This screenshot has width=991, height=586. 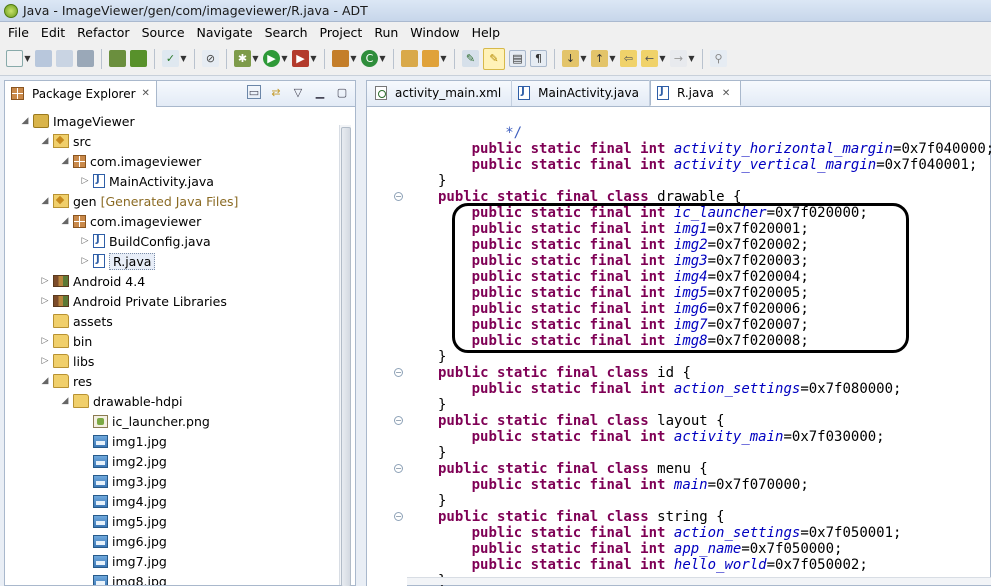 I want to click on editor-tab: activity_main.xml, so click(x=441, y=93).